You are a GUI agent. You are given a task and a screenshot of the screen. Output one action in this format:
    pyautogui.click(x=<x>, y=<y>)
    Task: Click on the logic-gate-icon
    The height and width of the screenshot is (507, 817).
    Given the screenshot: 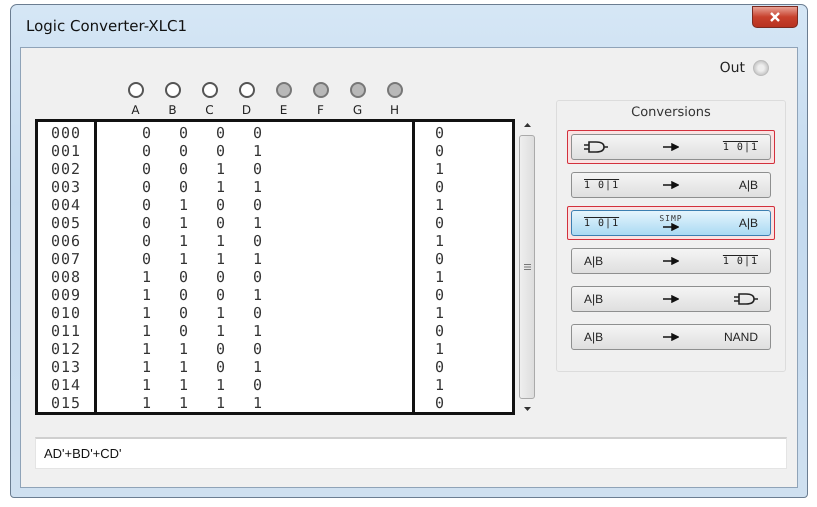 What is the action you would take?
    pyautogui.click(x=746, y=299)
    